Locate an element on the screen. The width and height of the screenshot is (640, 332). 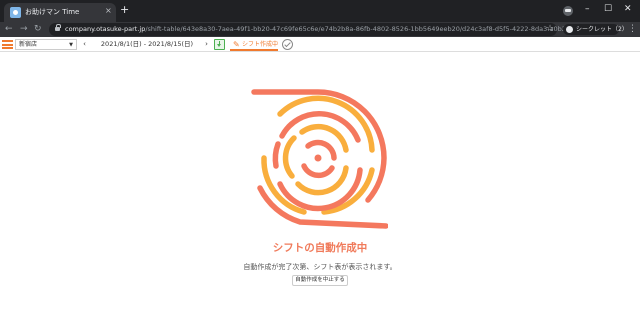
download-icon is located at coordinates (219, 44).